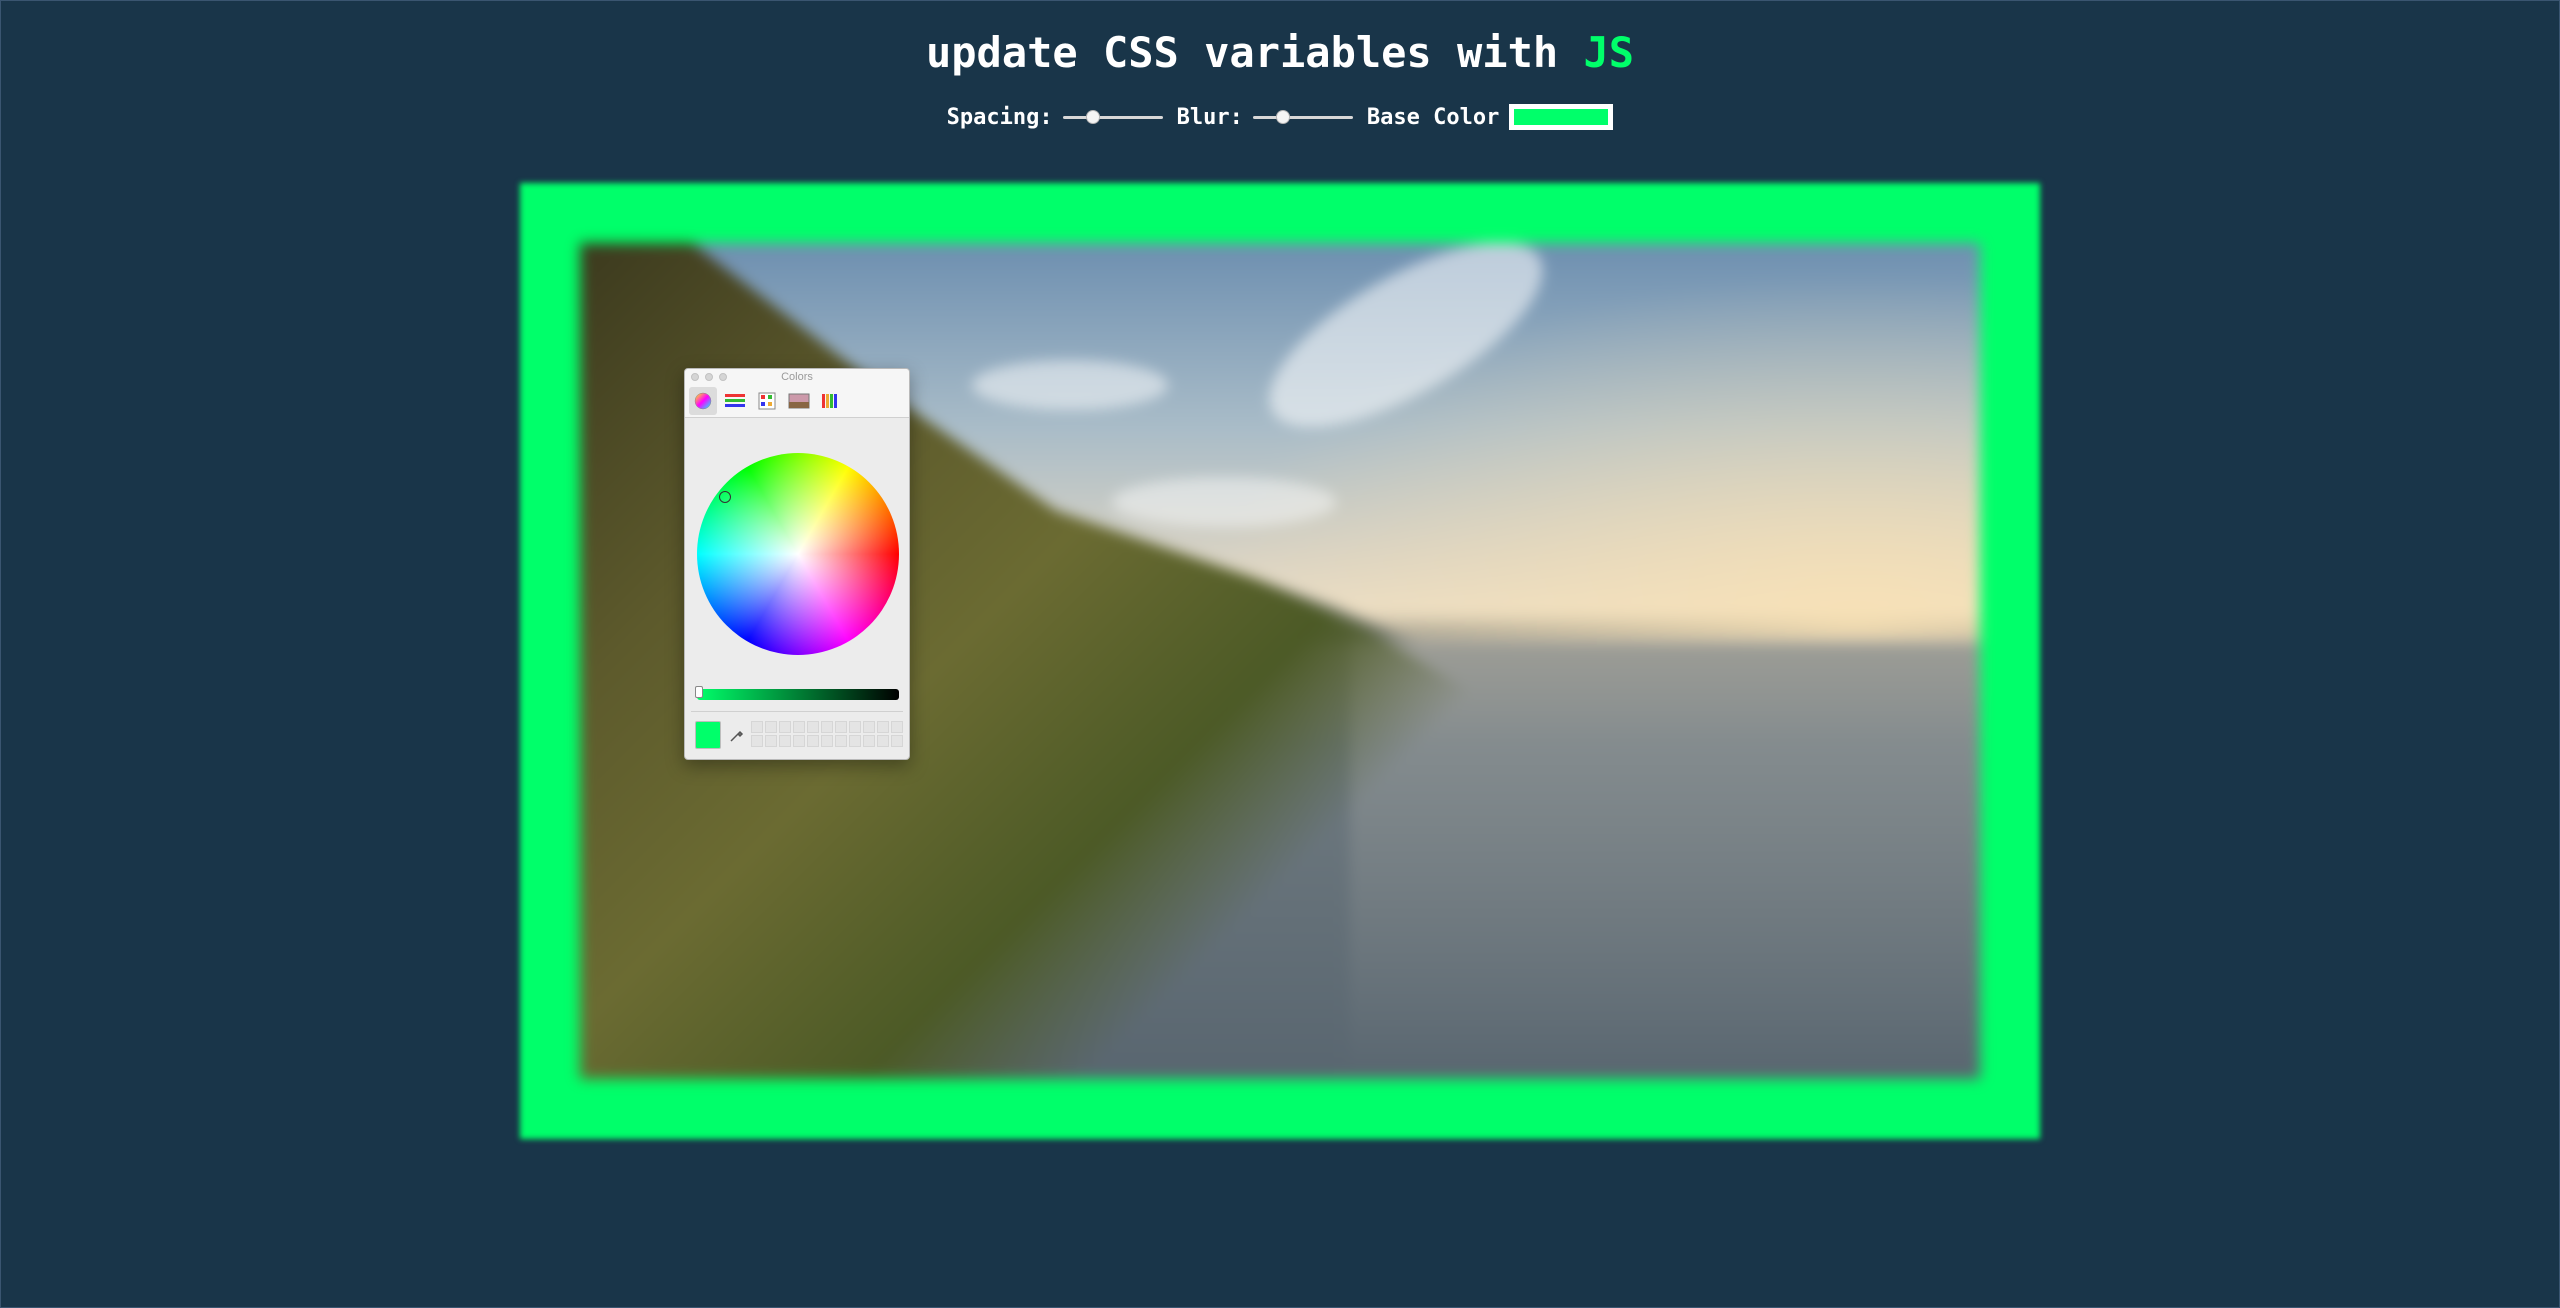  I want to click on blur-slider-thumb, so click(1282, 117).